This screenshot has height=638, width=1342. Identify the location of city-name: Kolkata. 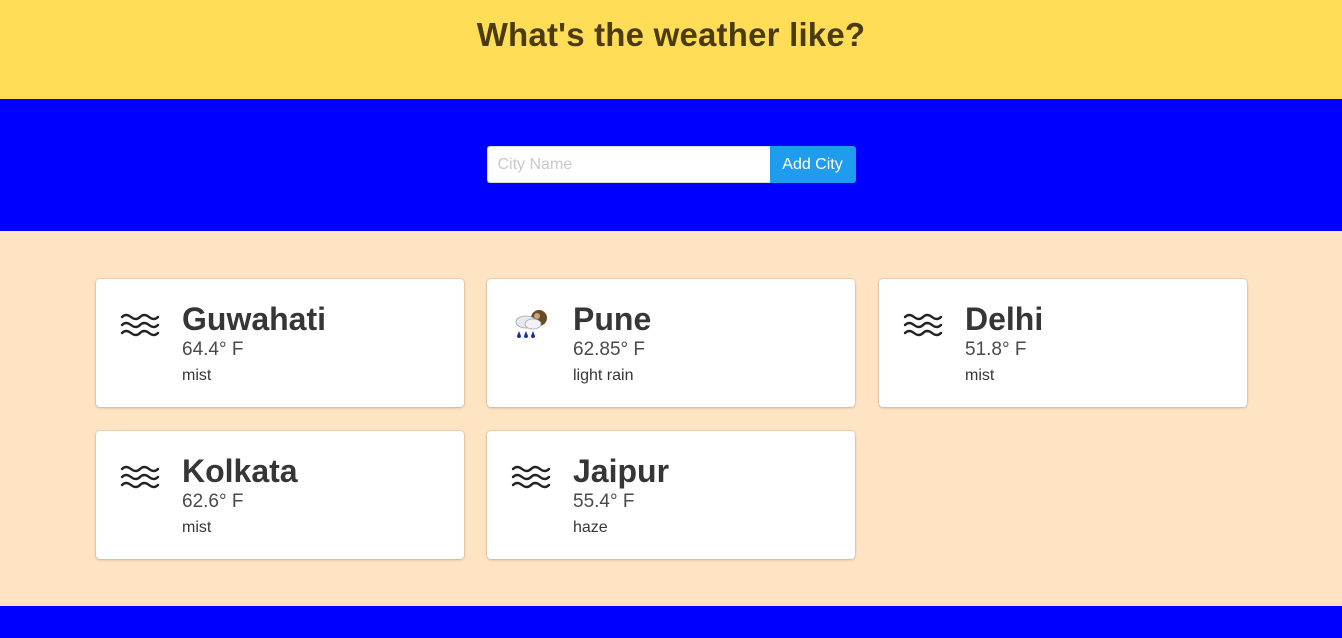
(240, 471).